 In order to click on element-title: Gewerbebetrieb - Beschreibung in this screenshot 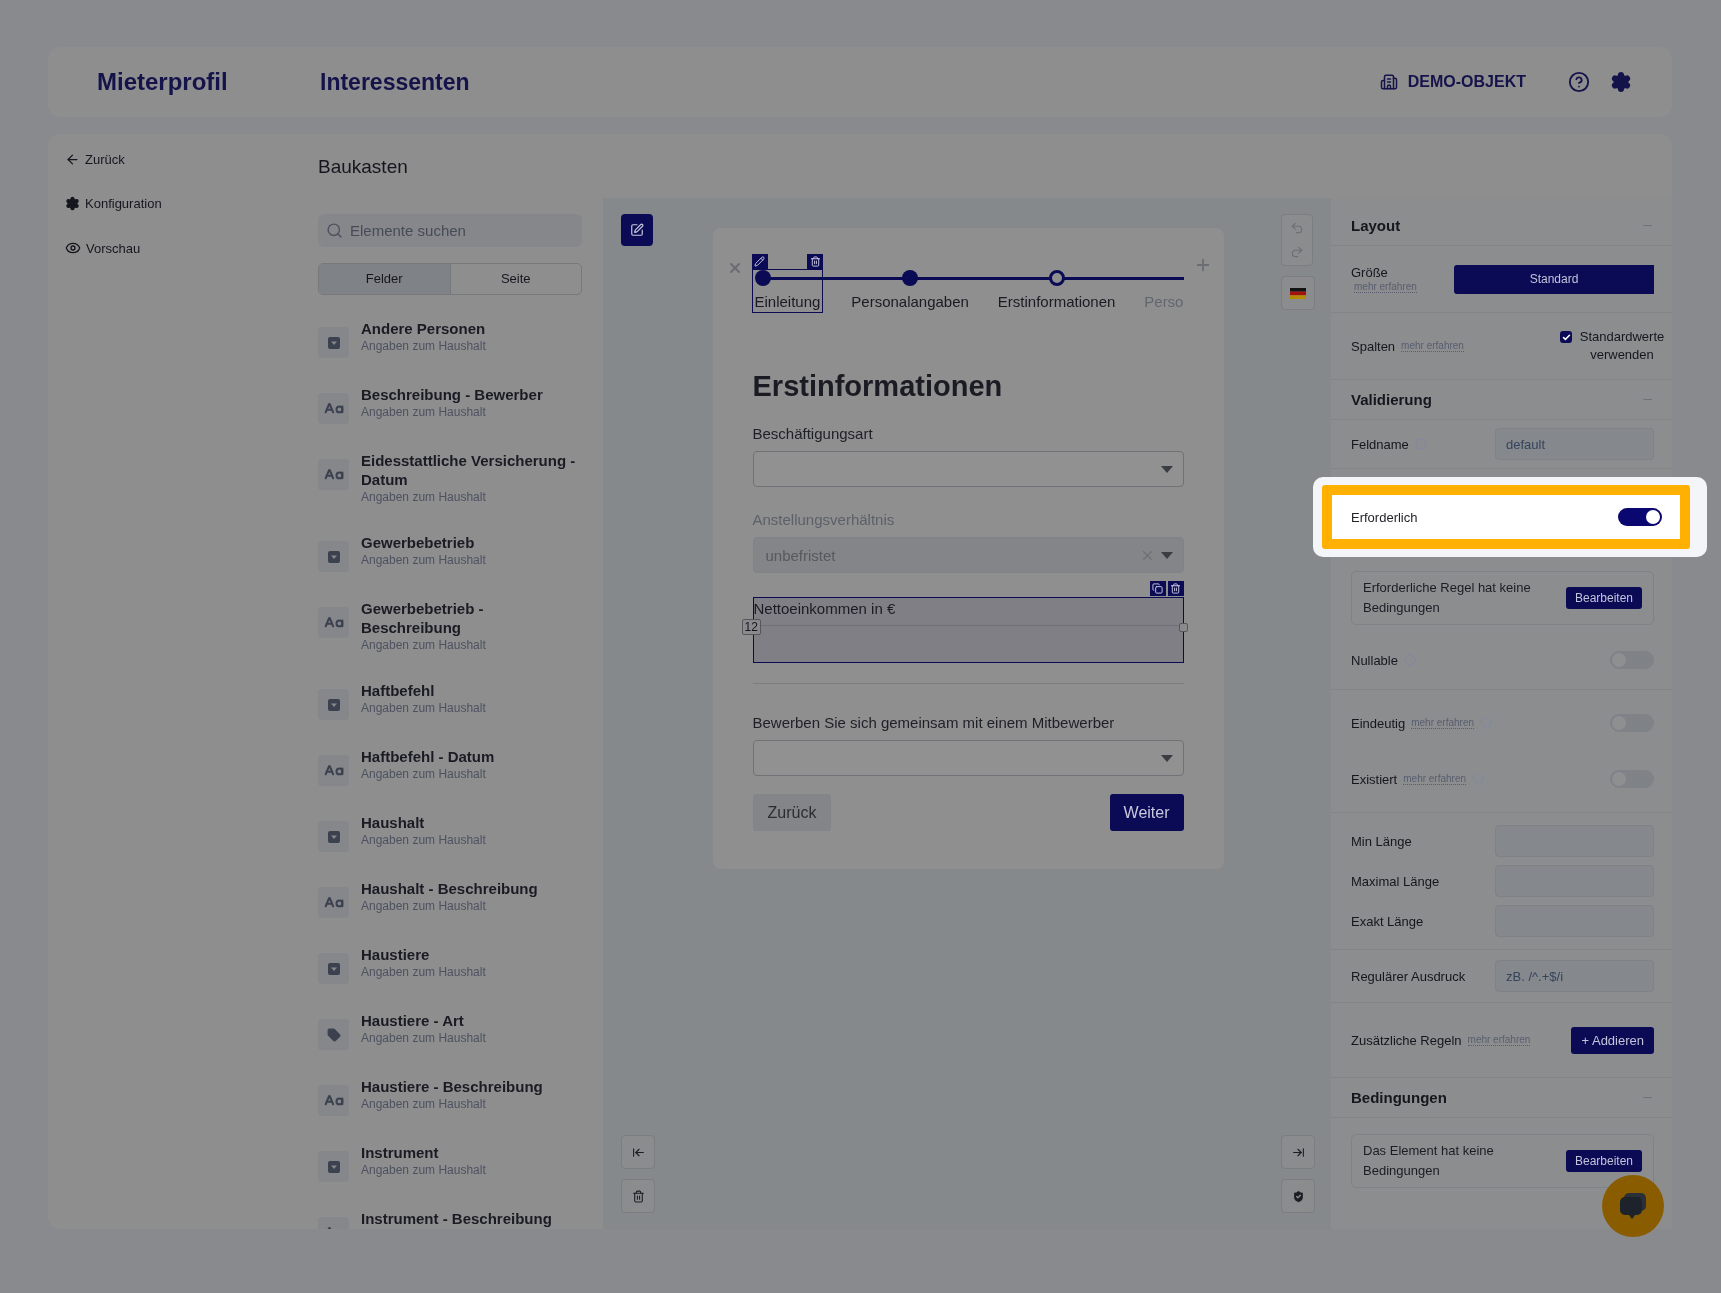, I will do `click(468, 618)`.